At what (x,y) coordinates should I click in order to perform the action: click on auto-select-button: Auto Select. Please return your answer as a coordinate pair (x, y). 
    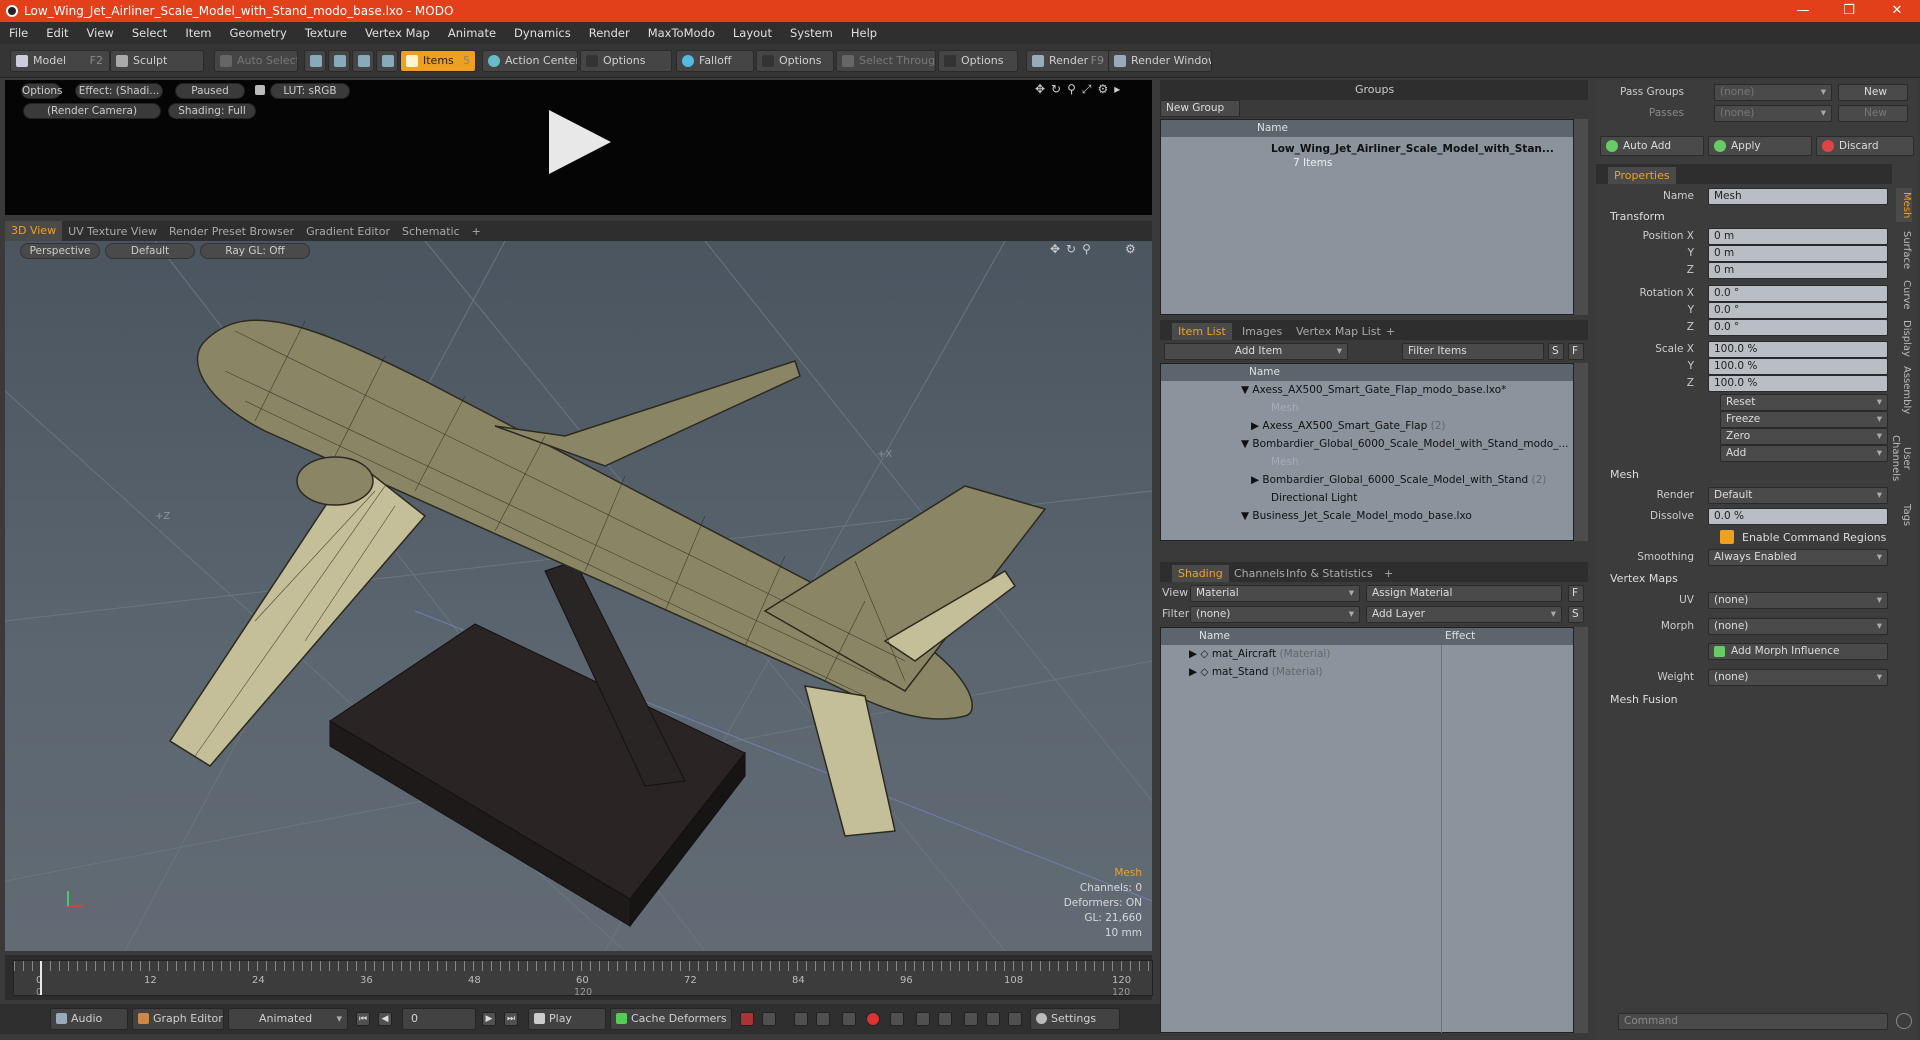
    Looking at the image, I should click on (256, 61).